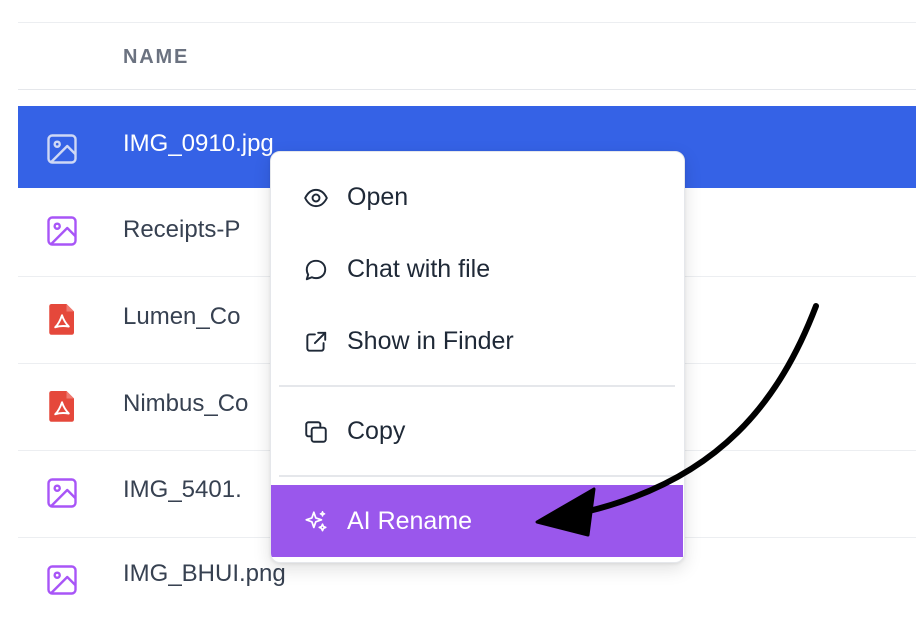  What do you see at coordinates (182, 229) in the screenshot?
I see `file-name: Receipts-P` at bounding box center [182, 229].